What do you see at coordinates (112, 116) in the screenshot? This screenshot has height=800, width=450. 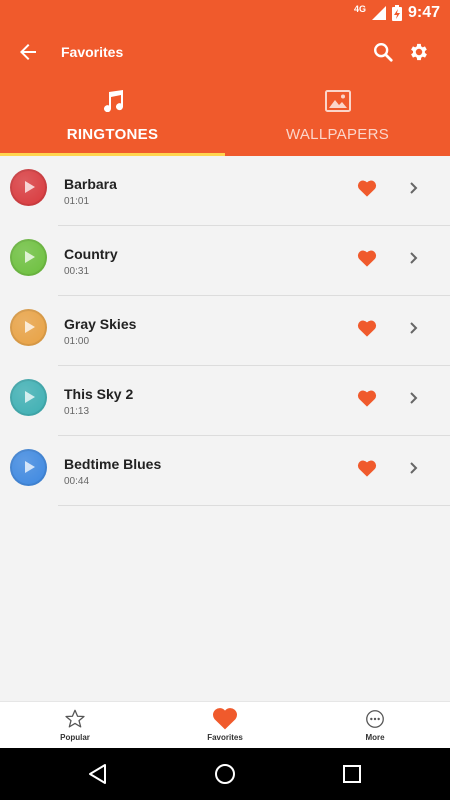 I see `tab-ringtones: RINGTONES` at bounding box center [112, 116].